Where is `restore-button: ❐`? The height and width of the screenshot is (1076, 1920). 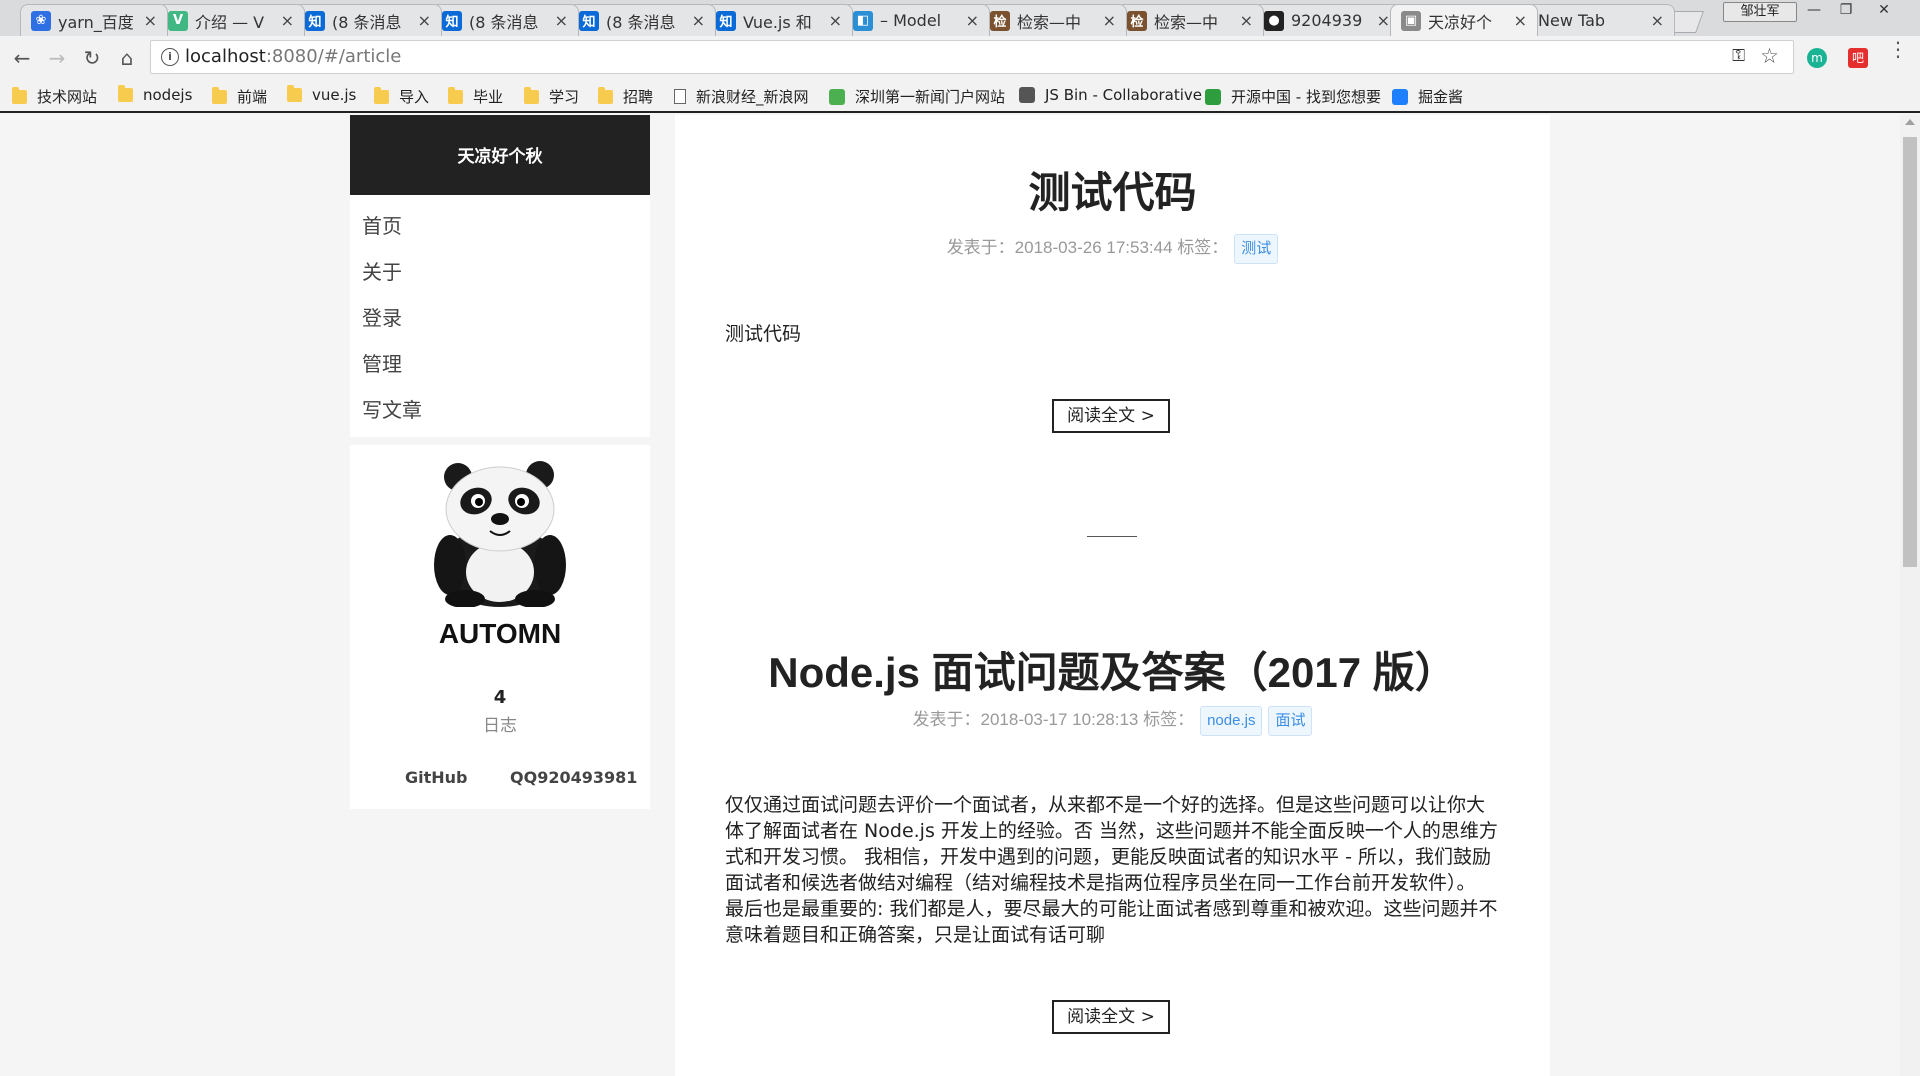
restore-button: ❐ is located at coordinates (1846, 10).